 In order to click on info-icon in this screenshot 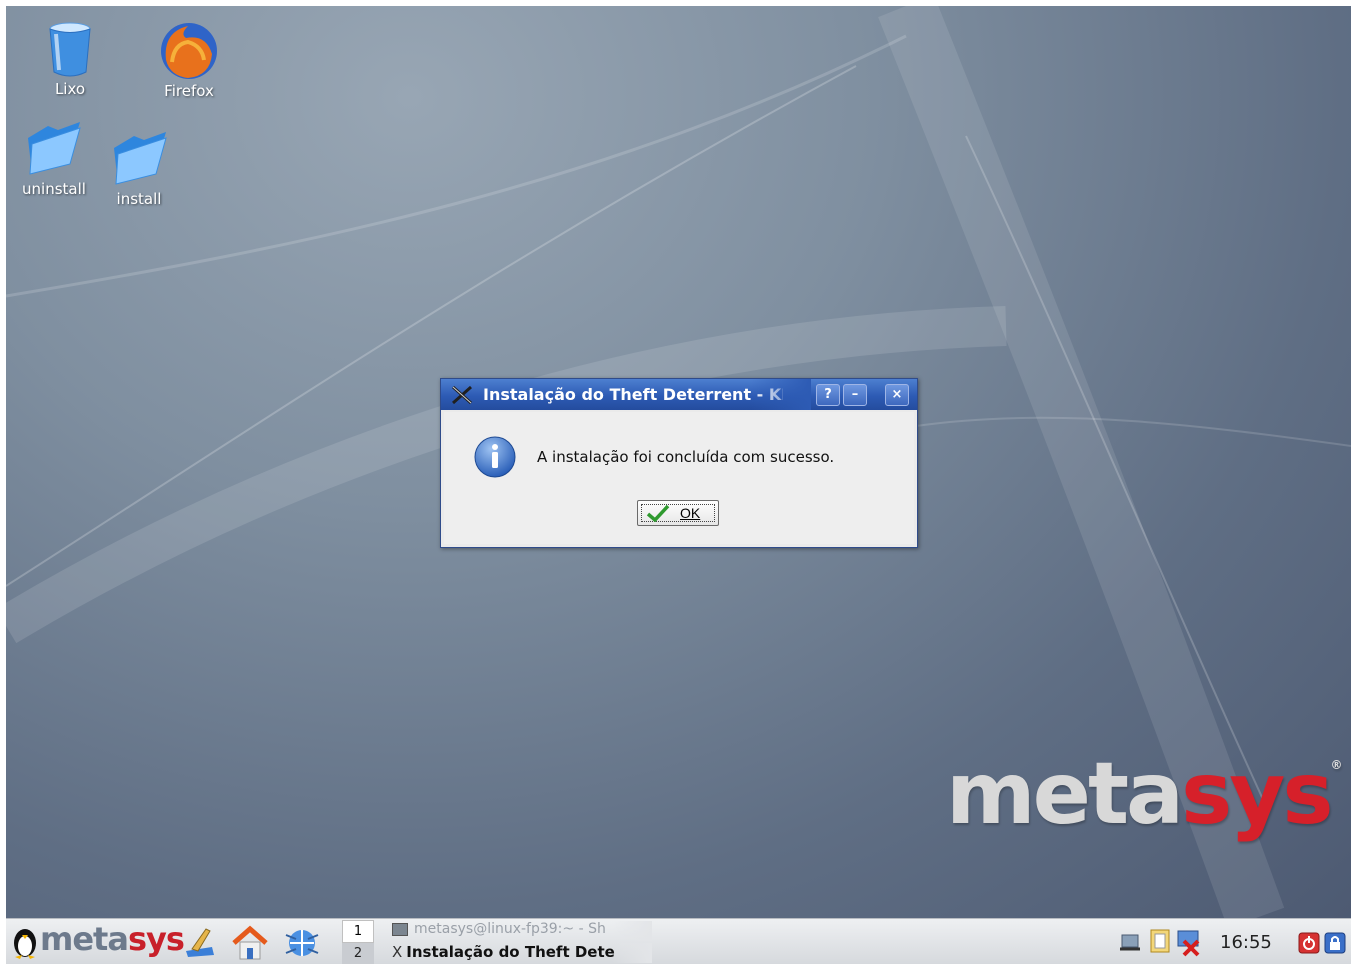, I will do `click(495, 457)`.